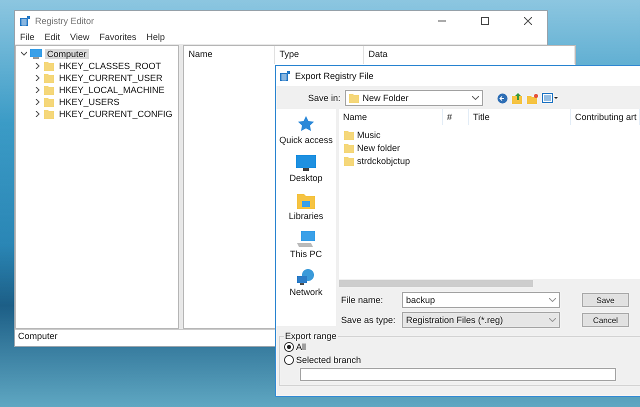  I want to click on file-type-dropdown: Registration Files (*.reg), so click(481, 320).